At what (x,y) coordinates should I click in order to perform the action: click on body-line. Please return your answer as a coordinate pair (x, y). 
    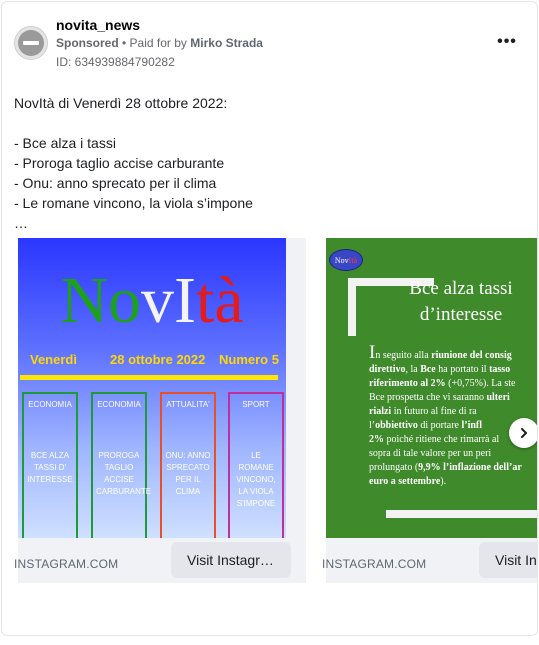
    Looking at the image, I should click on (264, 123).